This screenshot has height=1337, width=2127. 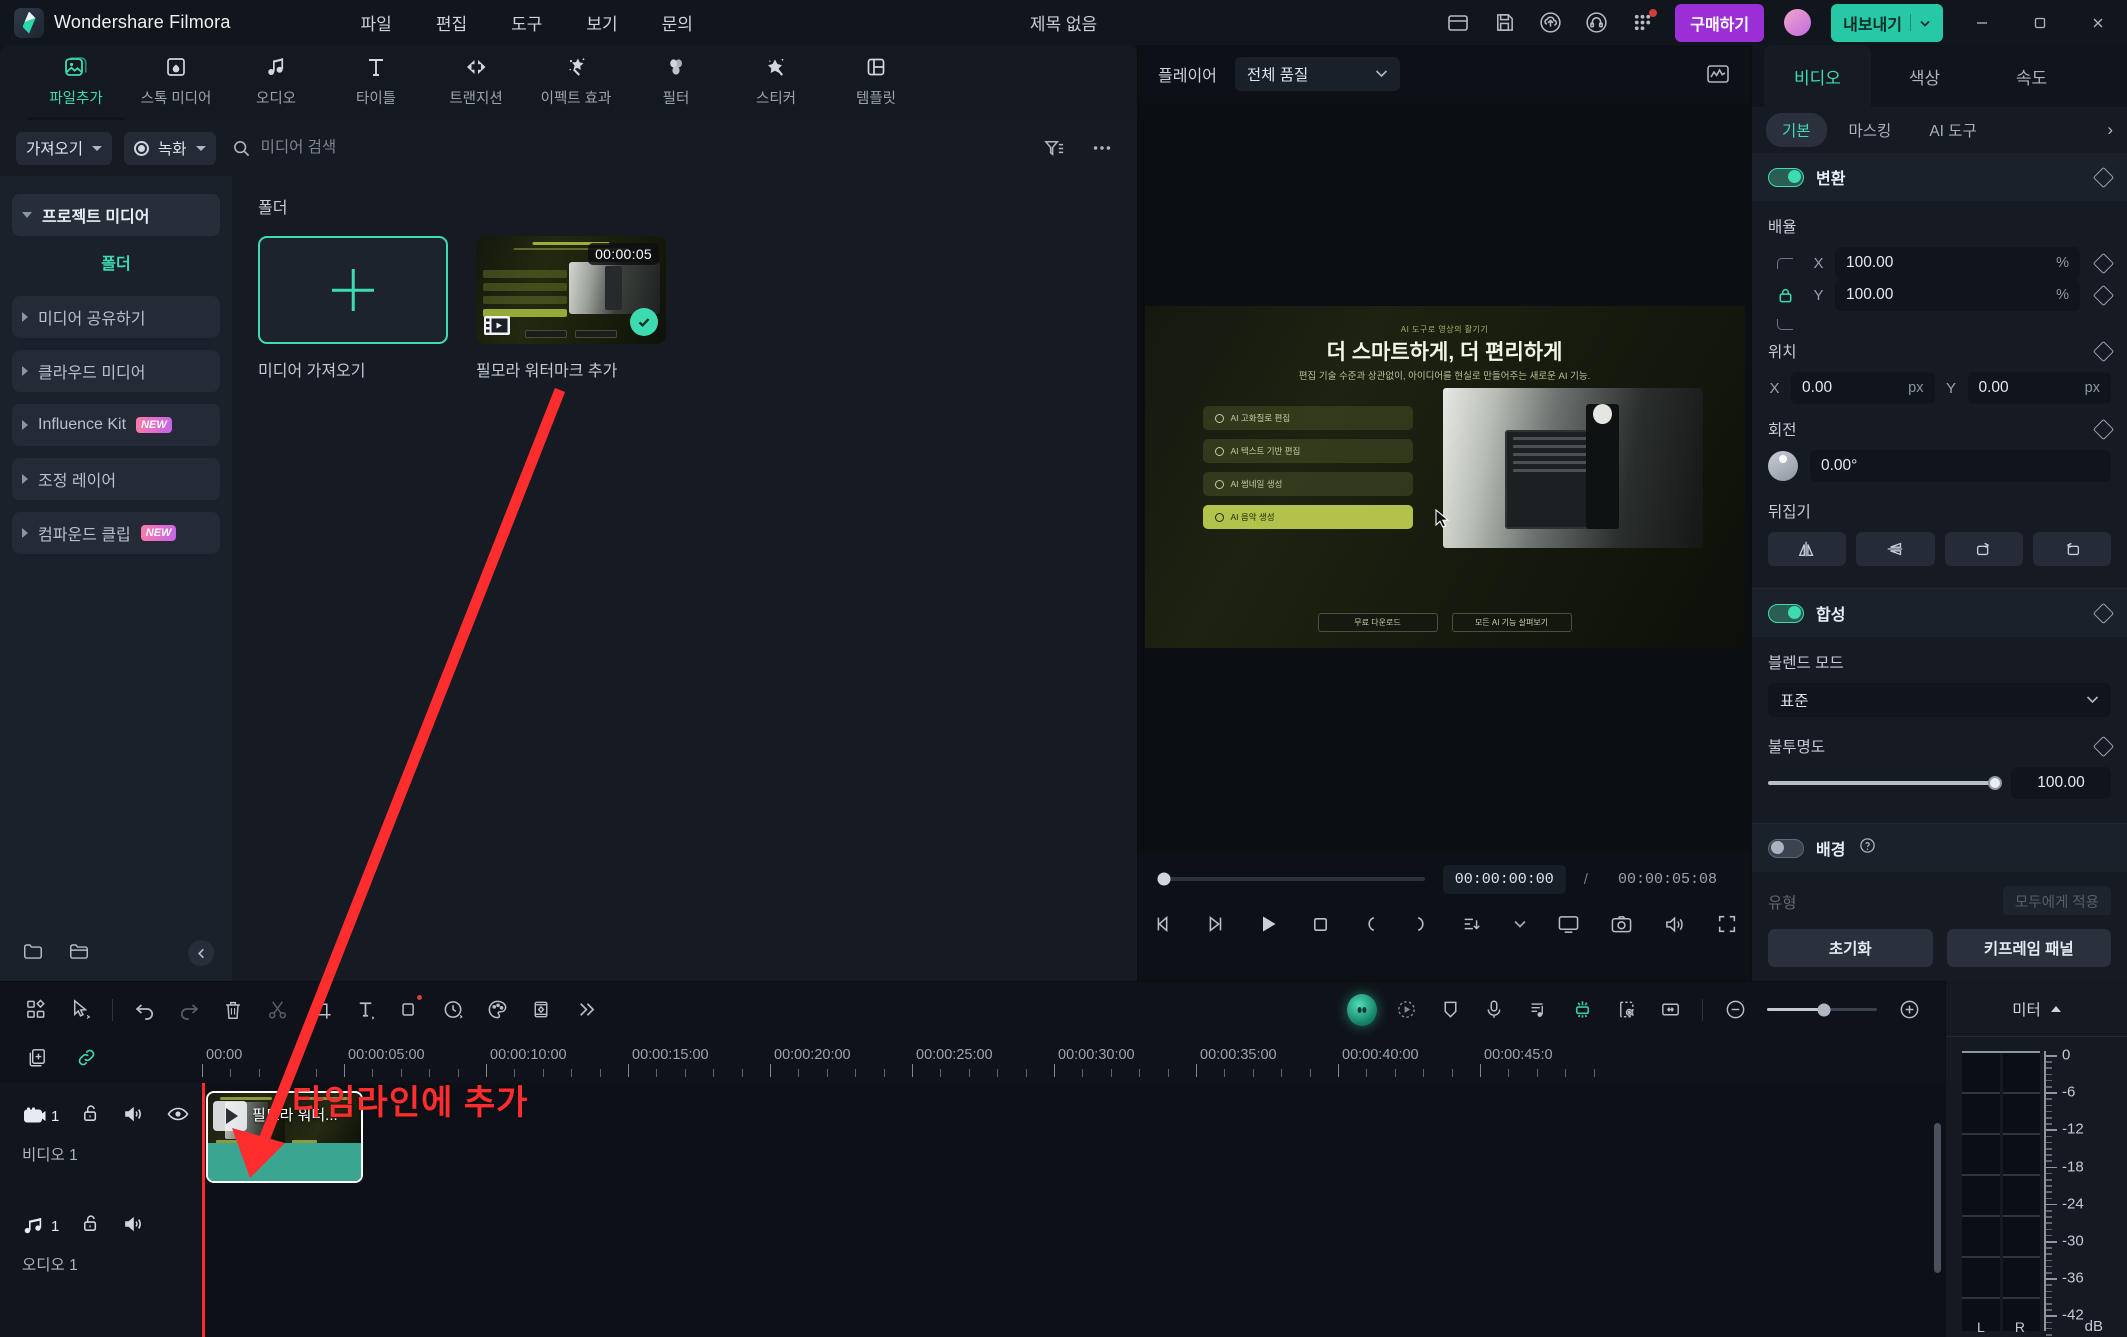 I want to click on opacity-value: 100.00, so click(x=2061, y=783).